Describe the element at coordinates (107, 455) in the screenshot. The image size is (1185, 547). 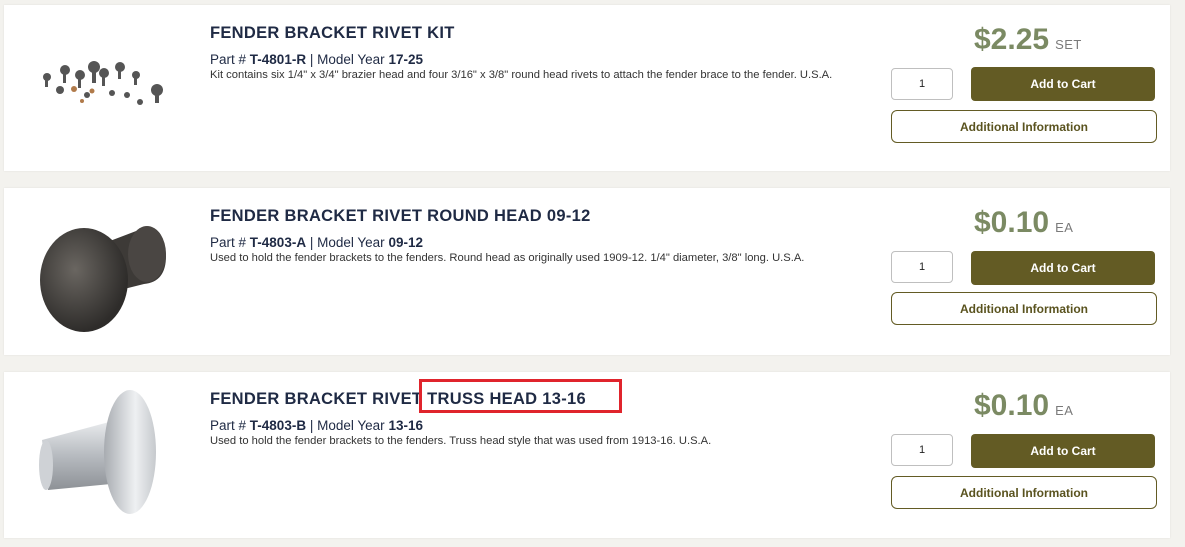
I see `product-image-truss-head-rivet` at that location.